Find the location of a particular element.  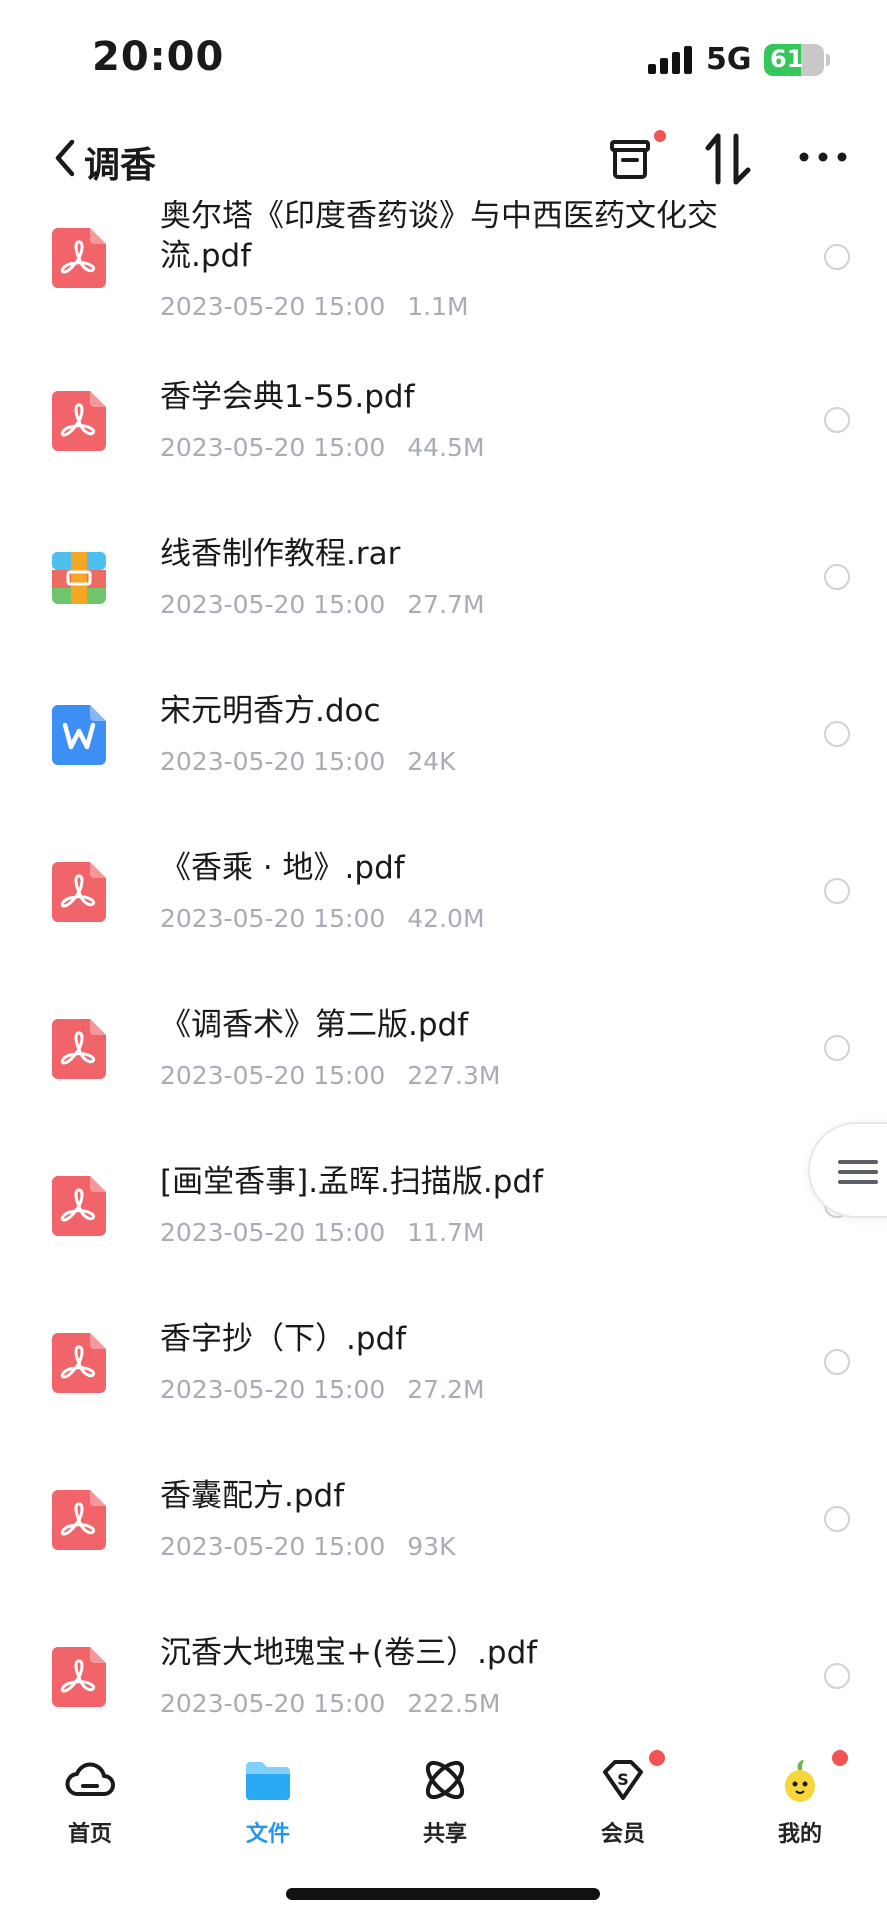

archive-badge is located at coordinates (660, 136).